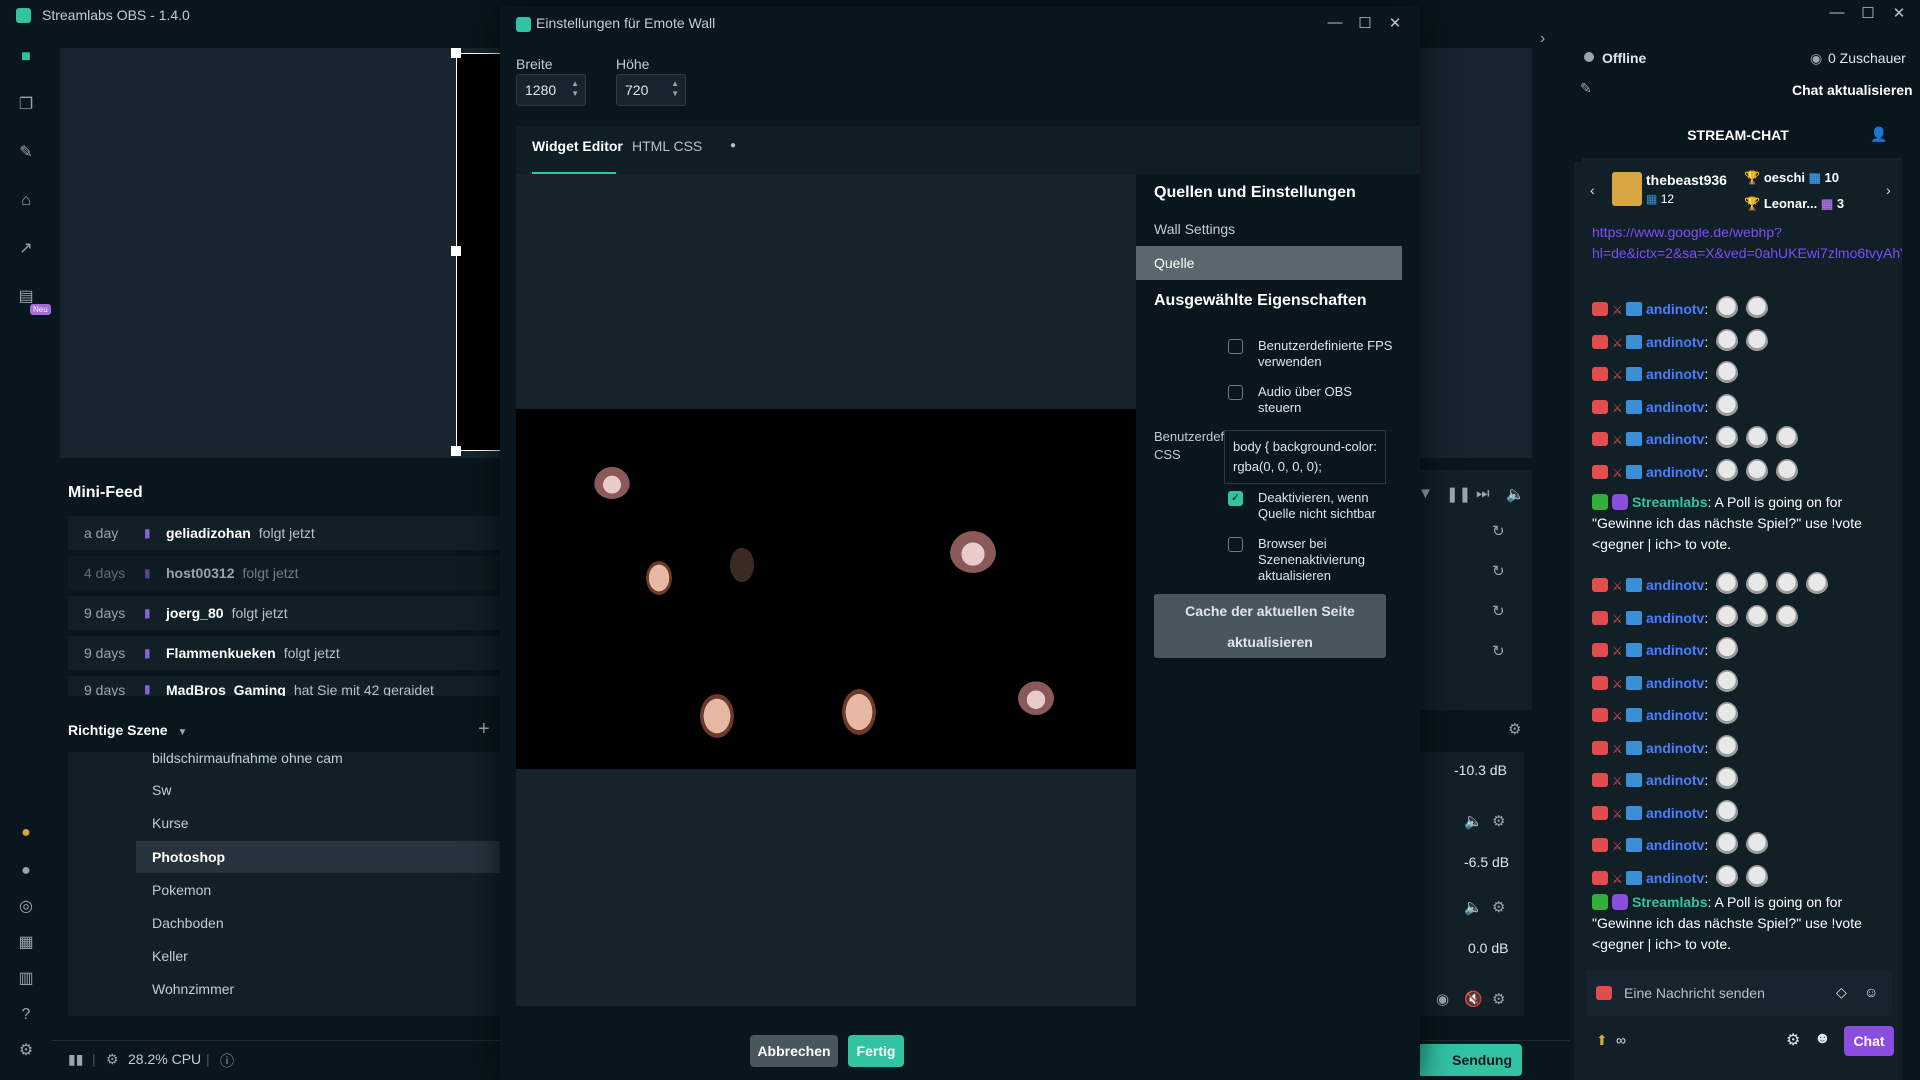 The height and width of the screenshot is (1080, 1920). I want to click on refresh-scene-checkbox, so click(1235, 544).